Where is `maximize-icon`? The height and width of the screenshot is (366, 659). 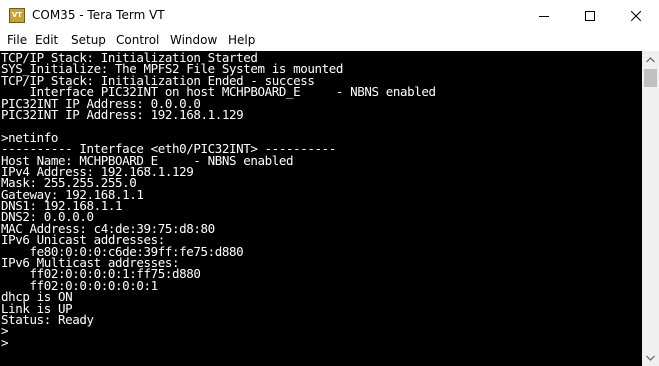 maximize-icon is located at coordinates (590, 15).